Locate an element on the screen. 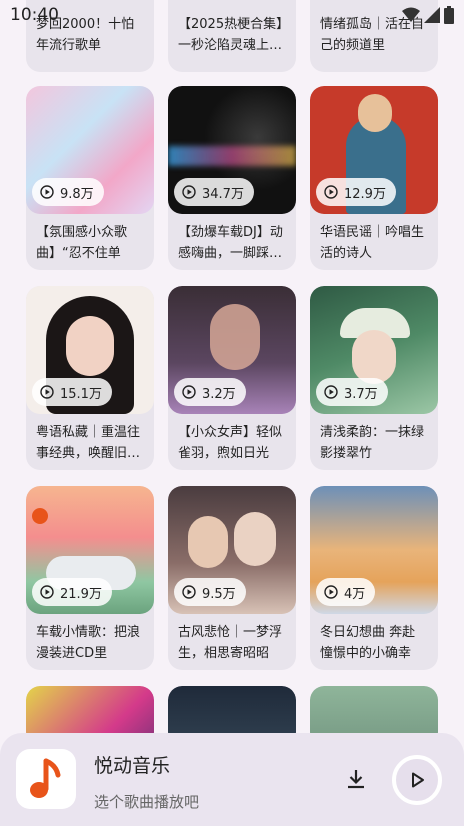  app-name: 悦动音乐 is located at coordinates (132, 766).